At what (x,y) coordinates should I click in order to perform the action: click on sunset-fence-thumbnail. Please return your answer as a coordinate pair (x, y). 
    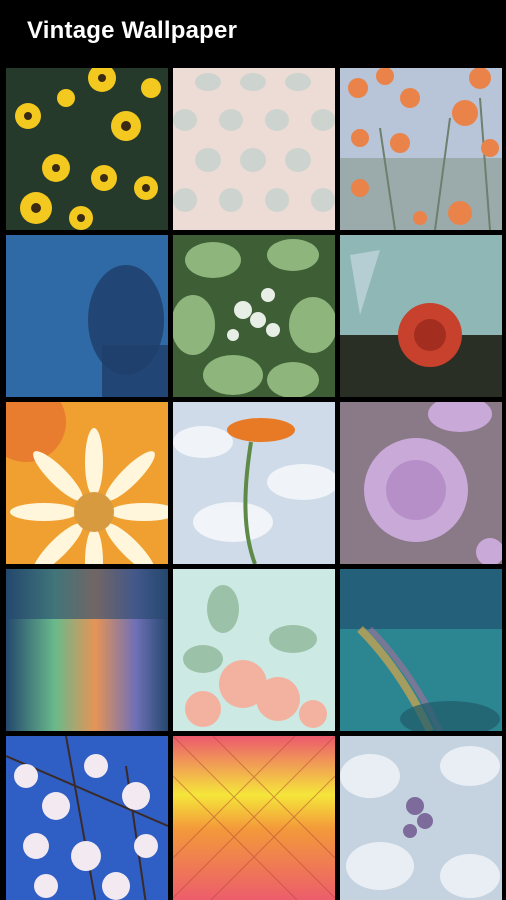
    Looking at the image, I should click on (254, 818).